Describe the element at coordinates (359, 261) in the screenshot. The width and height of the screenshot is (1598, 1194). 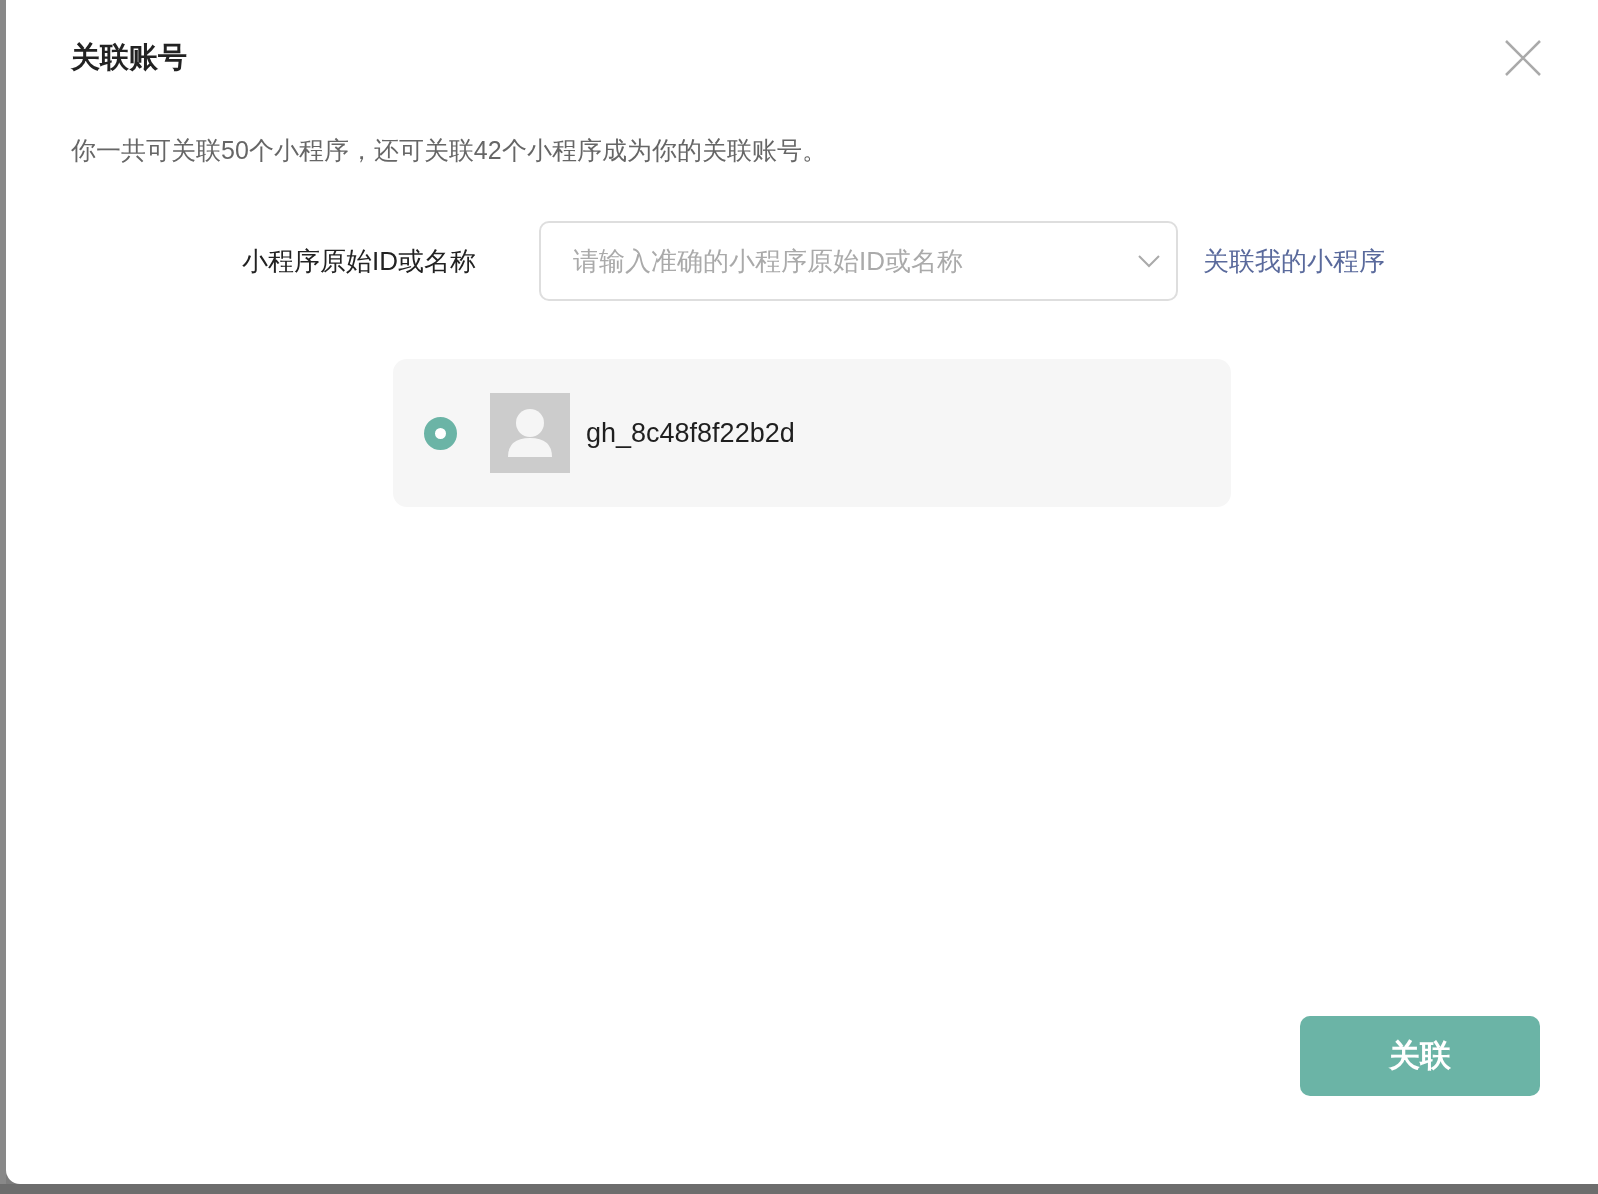
I see `field-label: 小程序原始ID或名称` at that location.